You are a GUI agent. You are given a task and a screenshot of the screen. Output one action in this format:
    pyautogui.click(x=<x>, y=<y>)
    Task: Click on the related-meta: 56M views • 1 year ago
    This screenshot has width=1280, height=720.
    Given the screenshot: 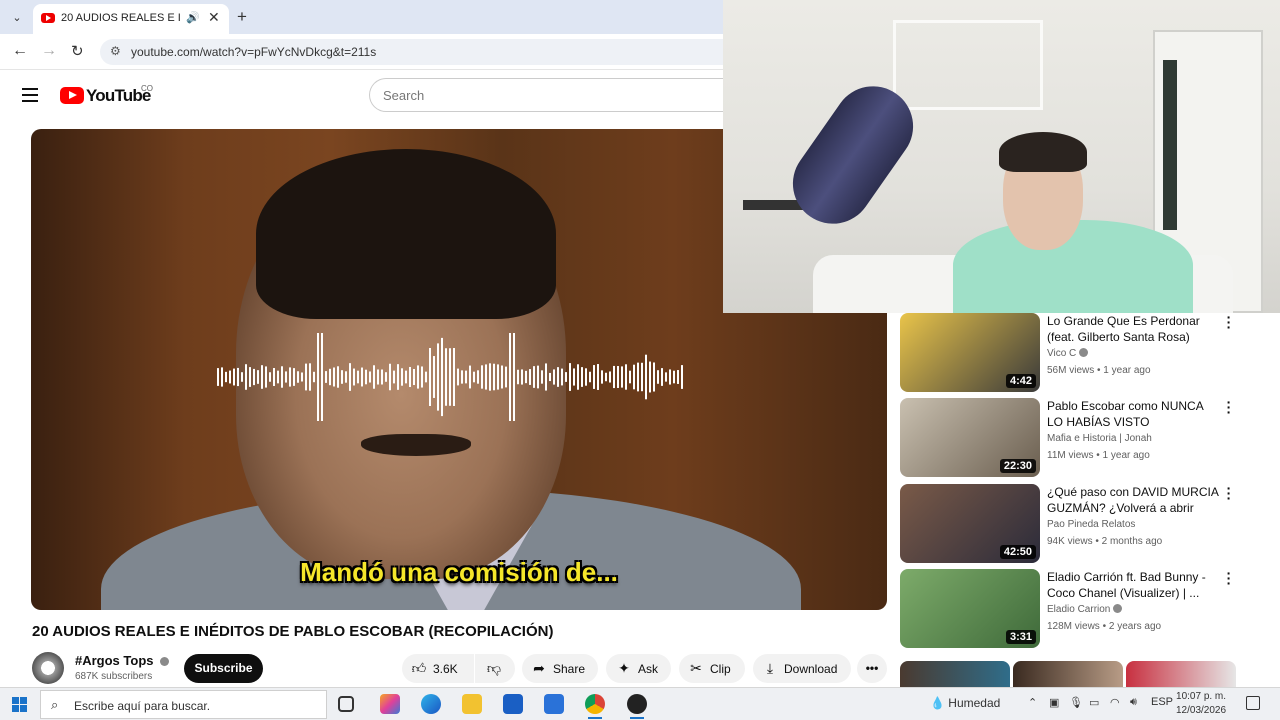 What is the action you would take?
    pyautogui.click(x=1099, y=370)
    